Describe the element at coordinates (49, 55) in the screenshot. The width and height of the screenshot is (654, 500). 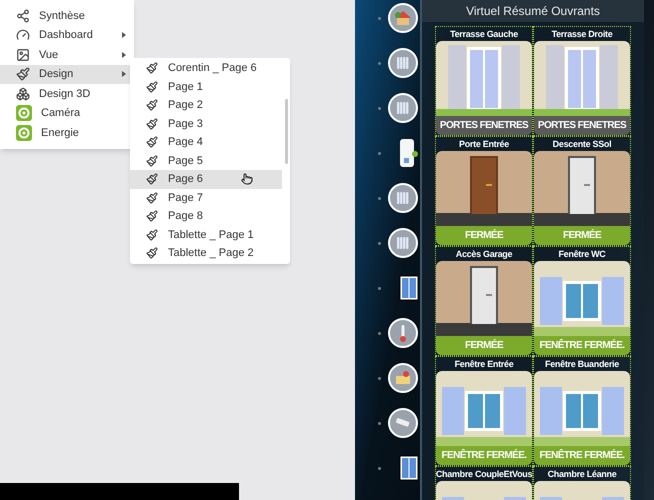
I see `menu-item-label: Vue` at that location.